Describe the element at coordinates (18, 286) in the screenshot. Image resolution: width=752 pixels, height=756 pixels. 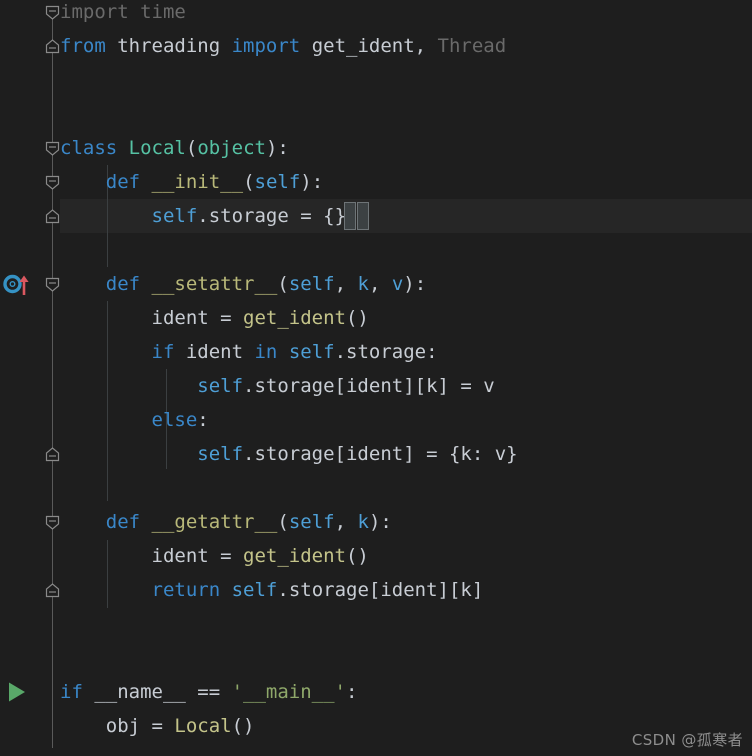
I see `override-method-icon` at that location.